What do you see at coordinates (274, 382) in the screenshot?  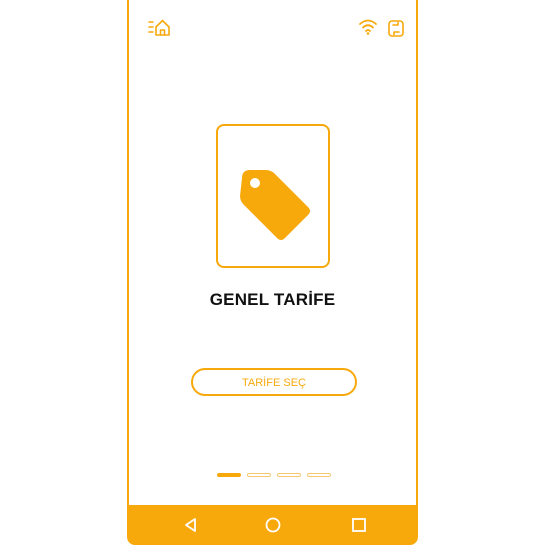 I see `select-tariff-button: TARİFE SEÇ` at bounding box center [274, 382].